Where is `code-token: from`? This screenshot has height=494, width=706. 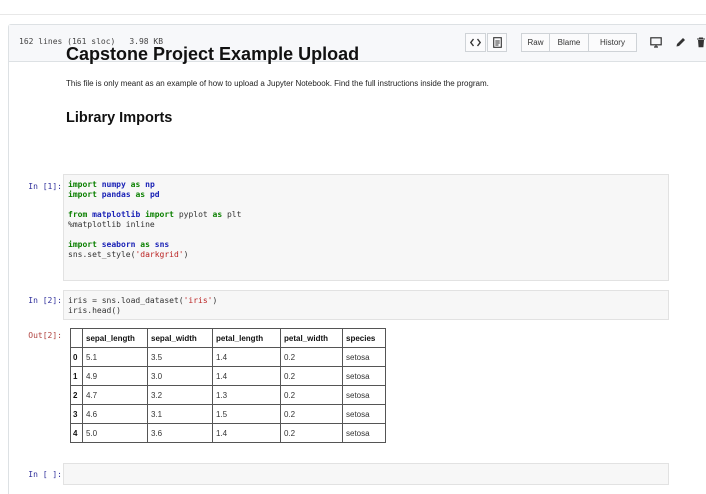 code-token: from is located at coordinates (78, 214).